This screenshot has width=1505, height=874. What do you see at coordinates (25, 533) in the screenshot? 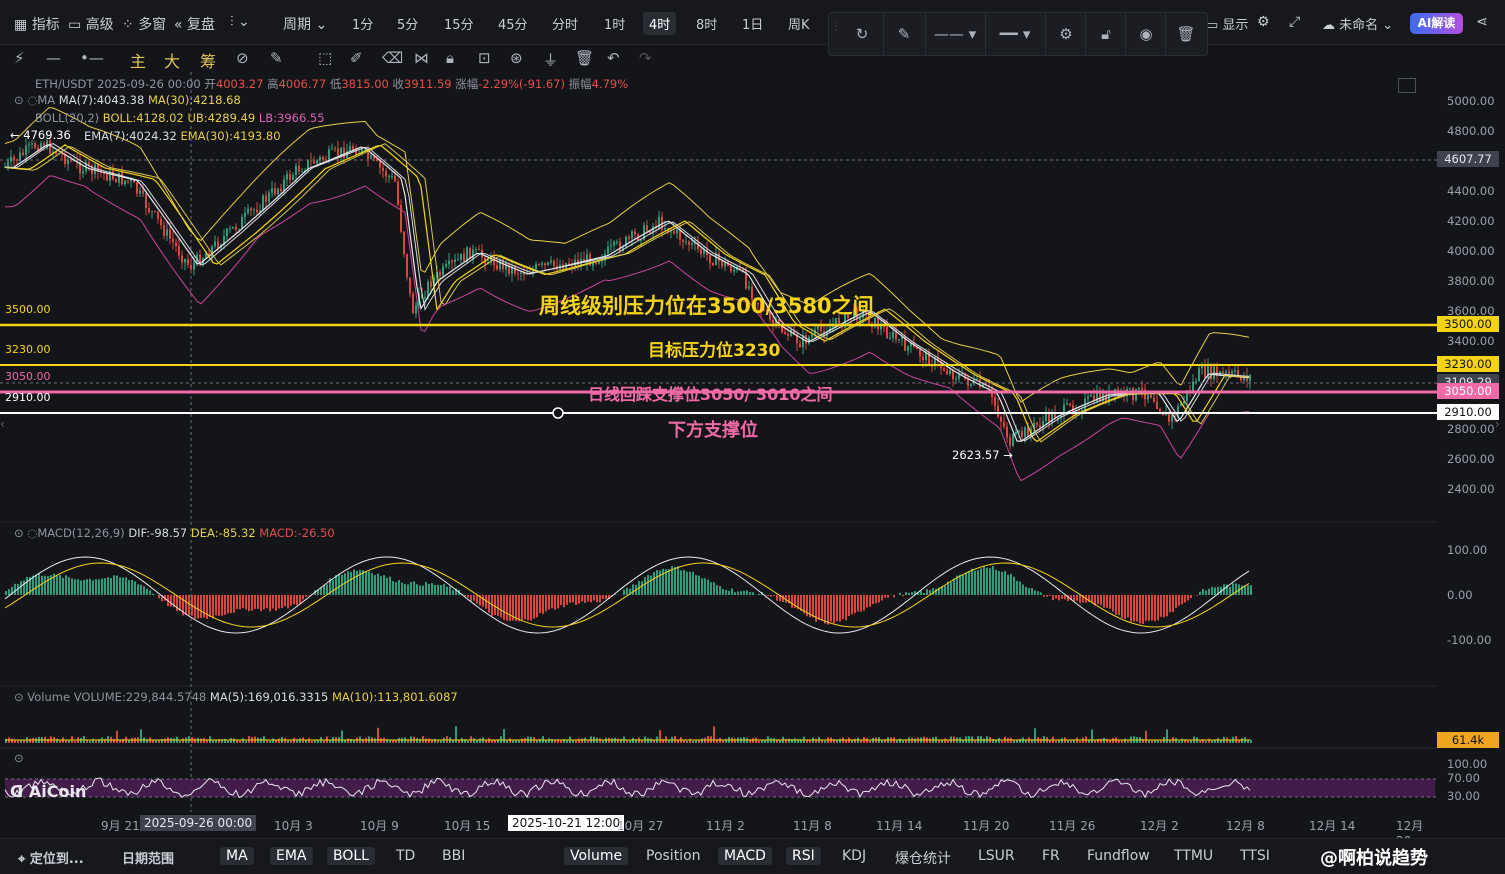
I see `macd-toggle-icon: ⊙ ◌` at bounding box center [25, 533].